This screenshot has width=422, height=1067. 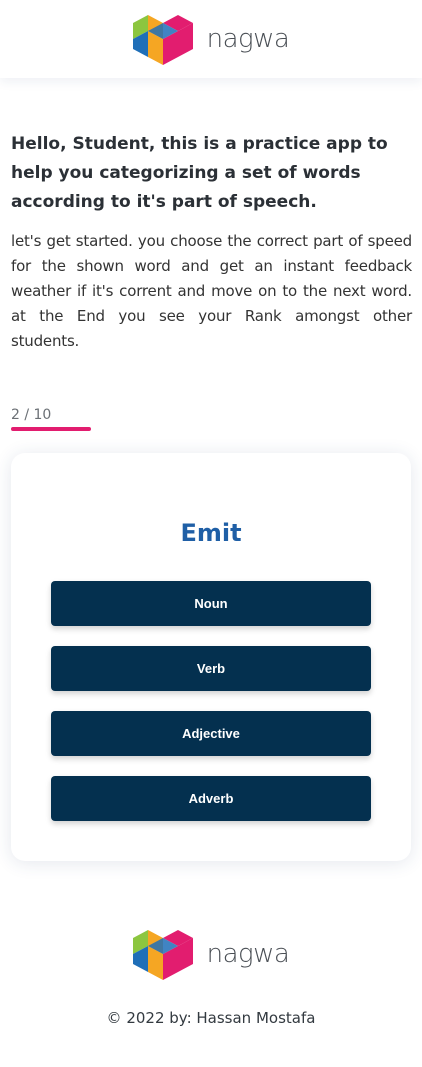 I want to click on footer-logo: nagwa, so click(x=211, y=954).